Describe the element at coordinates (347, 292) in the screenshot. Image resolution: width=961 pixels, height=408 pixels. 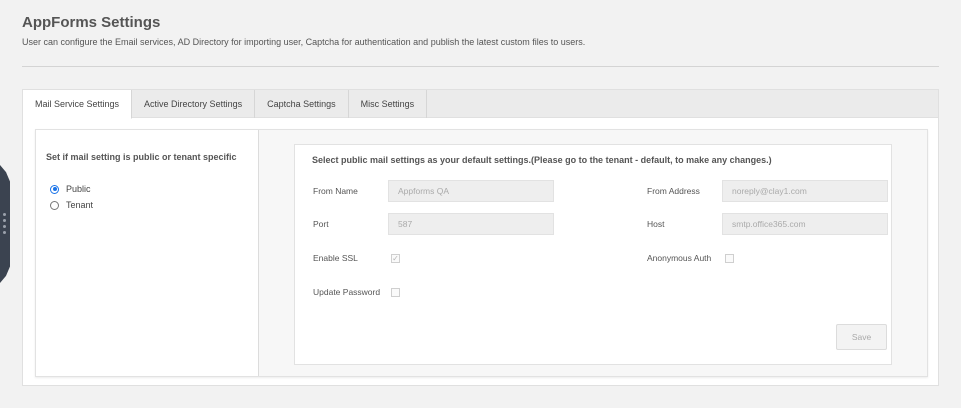
I see `update-password-label: Update Password` at that location.